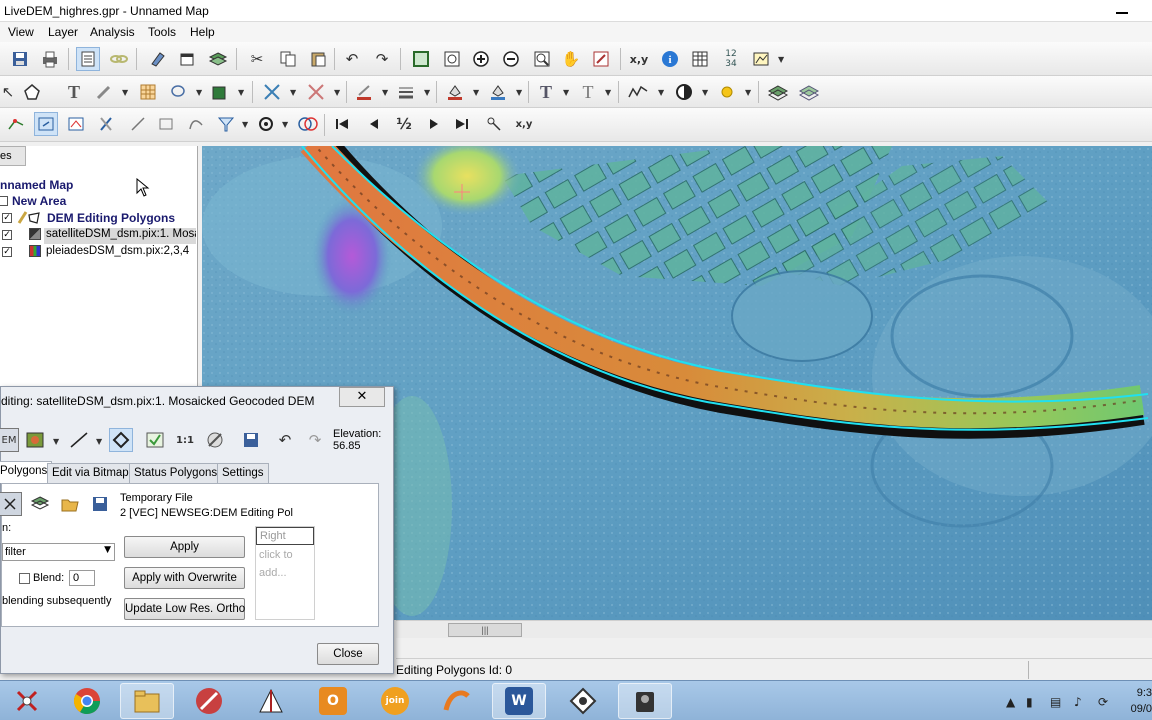  Describe the element at coordinates (112, 32) in the screenshot. I see `menu-analysis: Analysis` at that location.